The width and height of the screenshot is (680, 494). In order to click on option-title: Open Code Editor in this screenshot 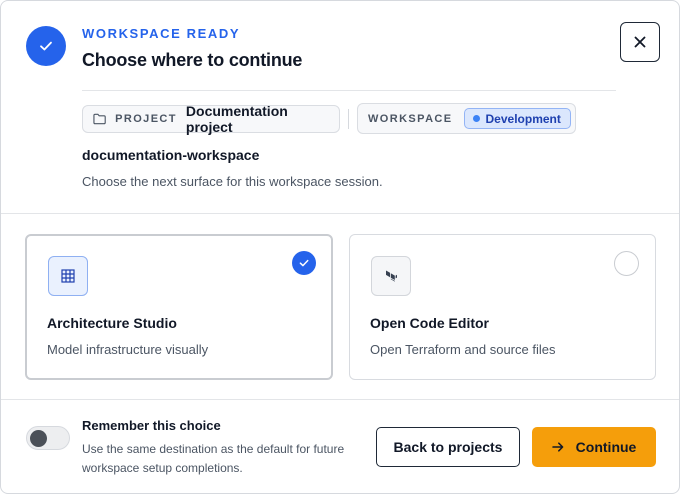, I will do `click(429, 323)`.